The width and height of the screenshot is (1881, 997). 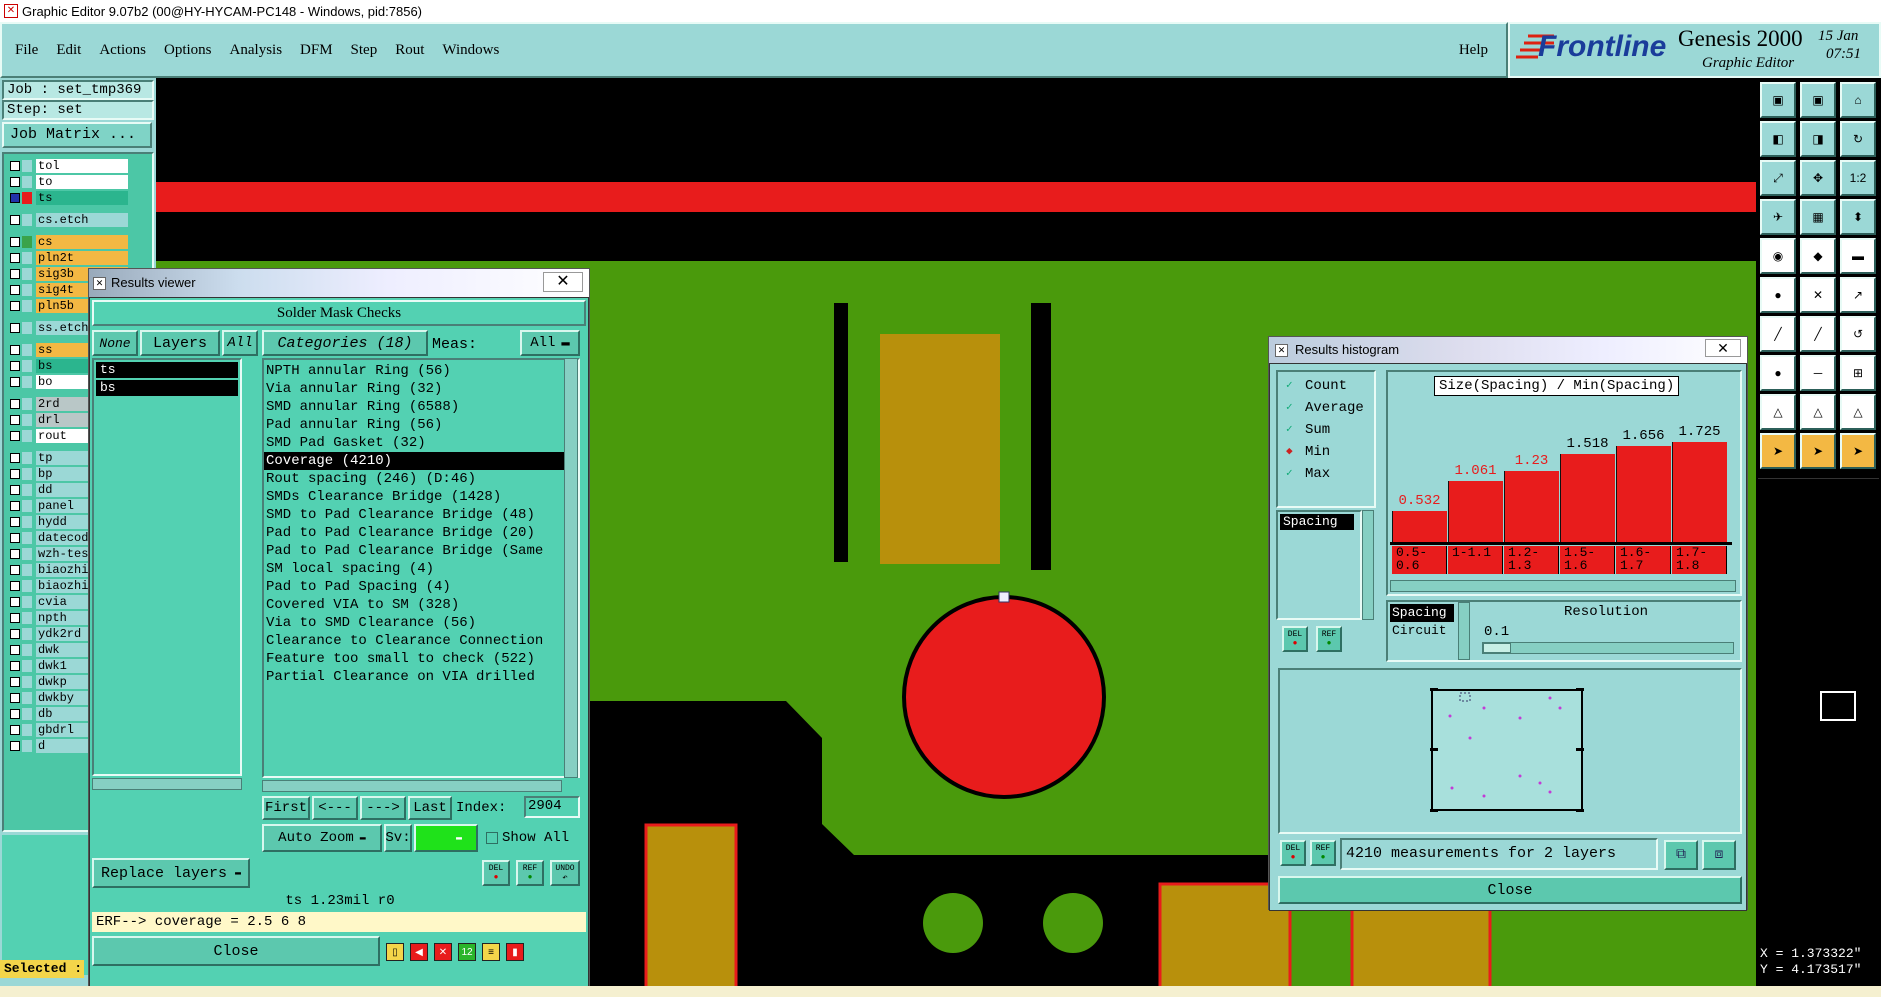 I want to click on menu-options: Options, so click(x=188, y=50).